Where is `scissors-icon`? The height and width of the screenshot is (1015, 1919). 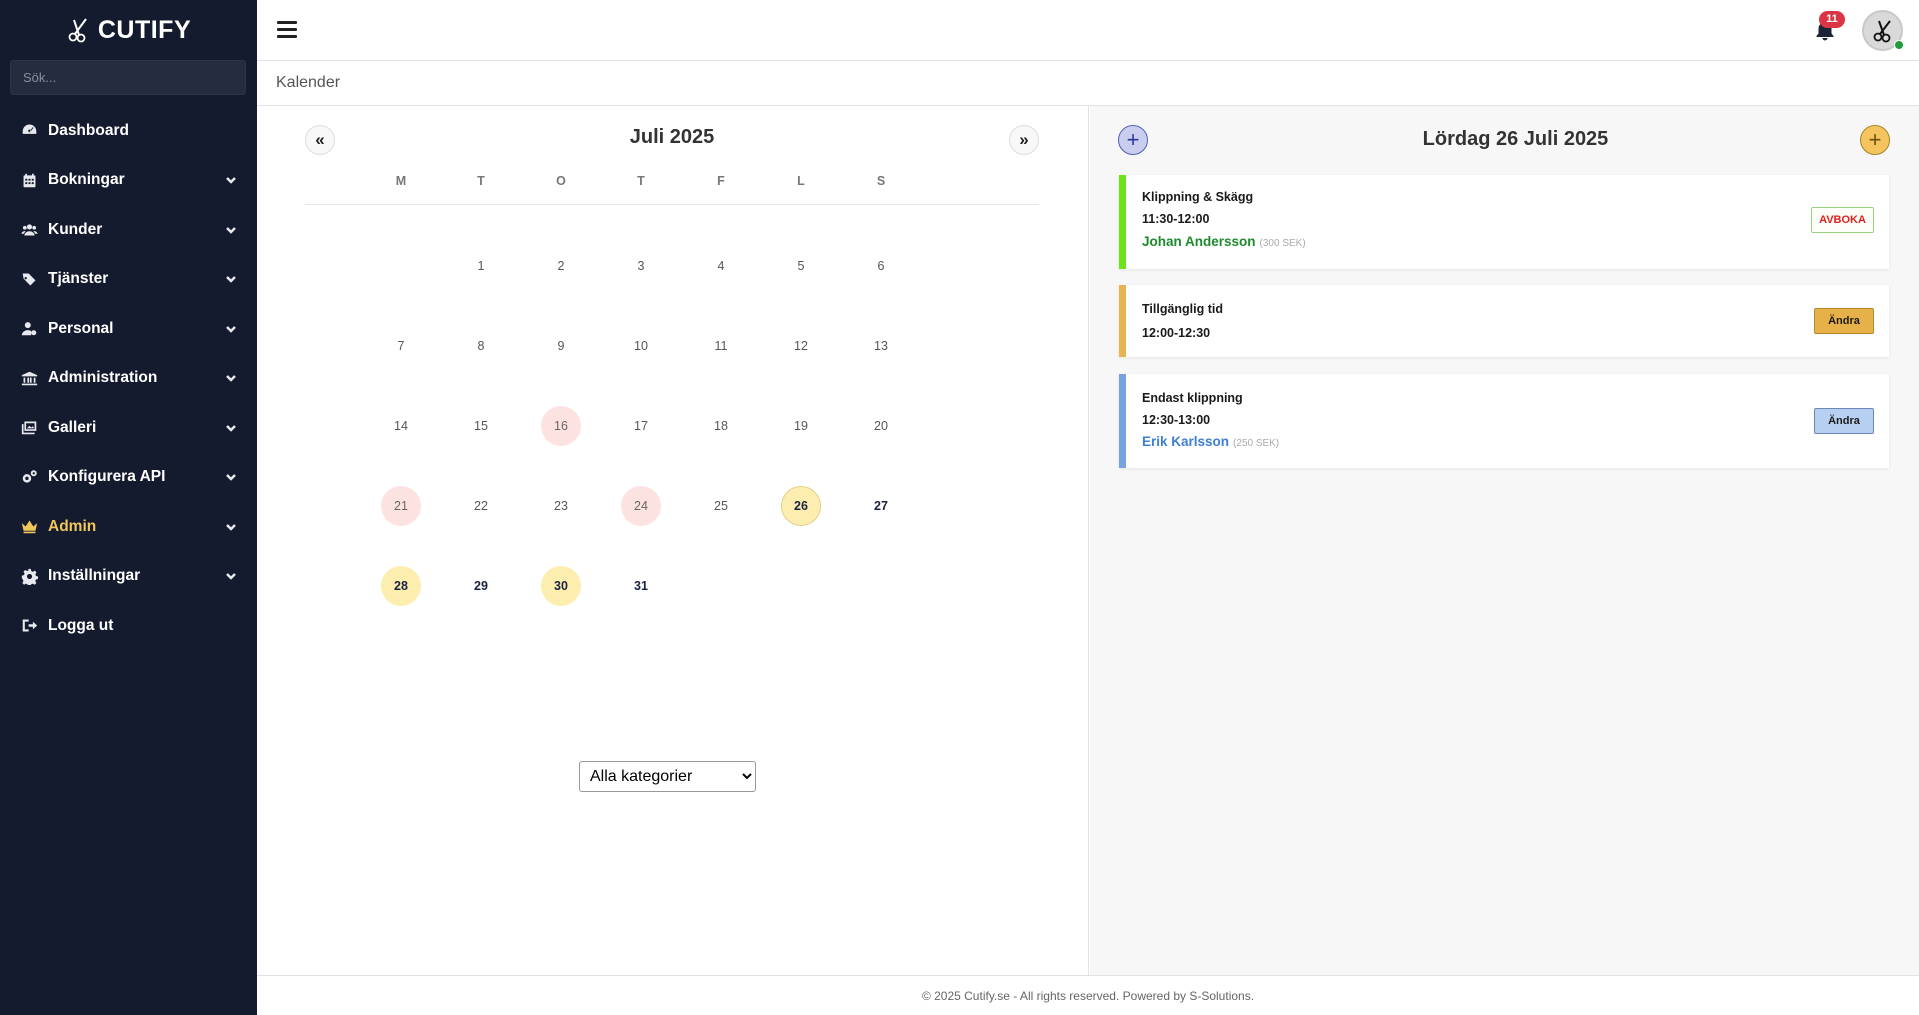 scissors-icon is located at coordinates (1882, 30).